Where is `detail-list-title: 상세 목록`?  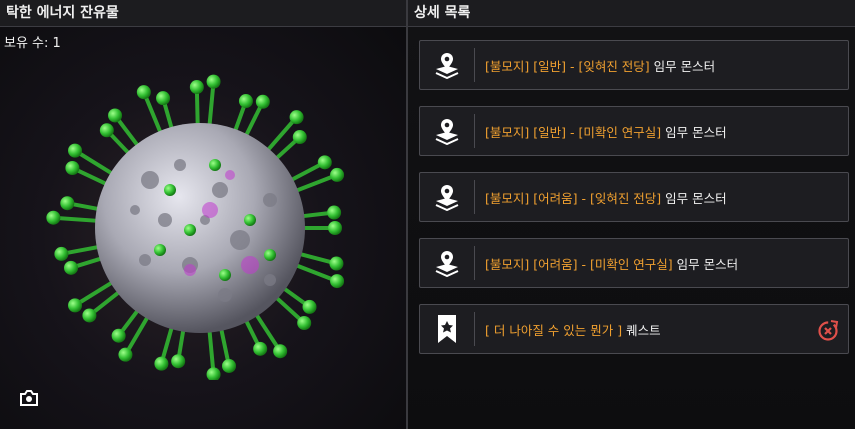
detail-list-title: 상세 목록 is located at coordinates (631, 13).